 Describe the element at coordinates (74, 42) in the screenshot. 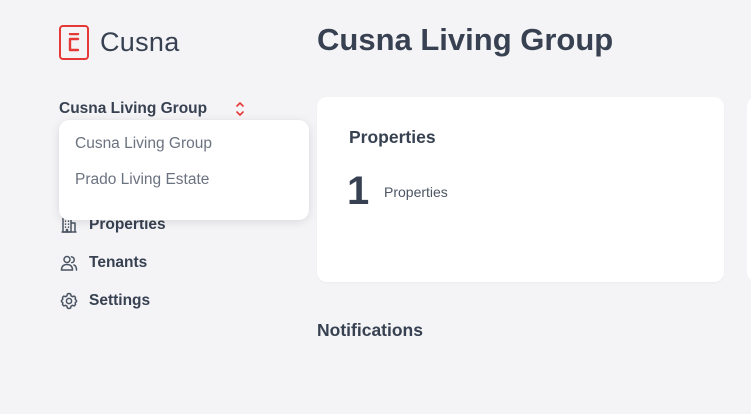

I see `logo-mark-icon` at that location.